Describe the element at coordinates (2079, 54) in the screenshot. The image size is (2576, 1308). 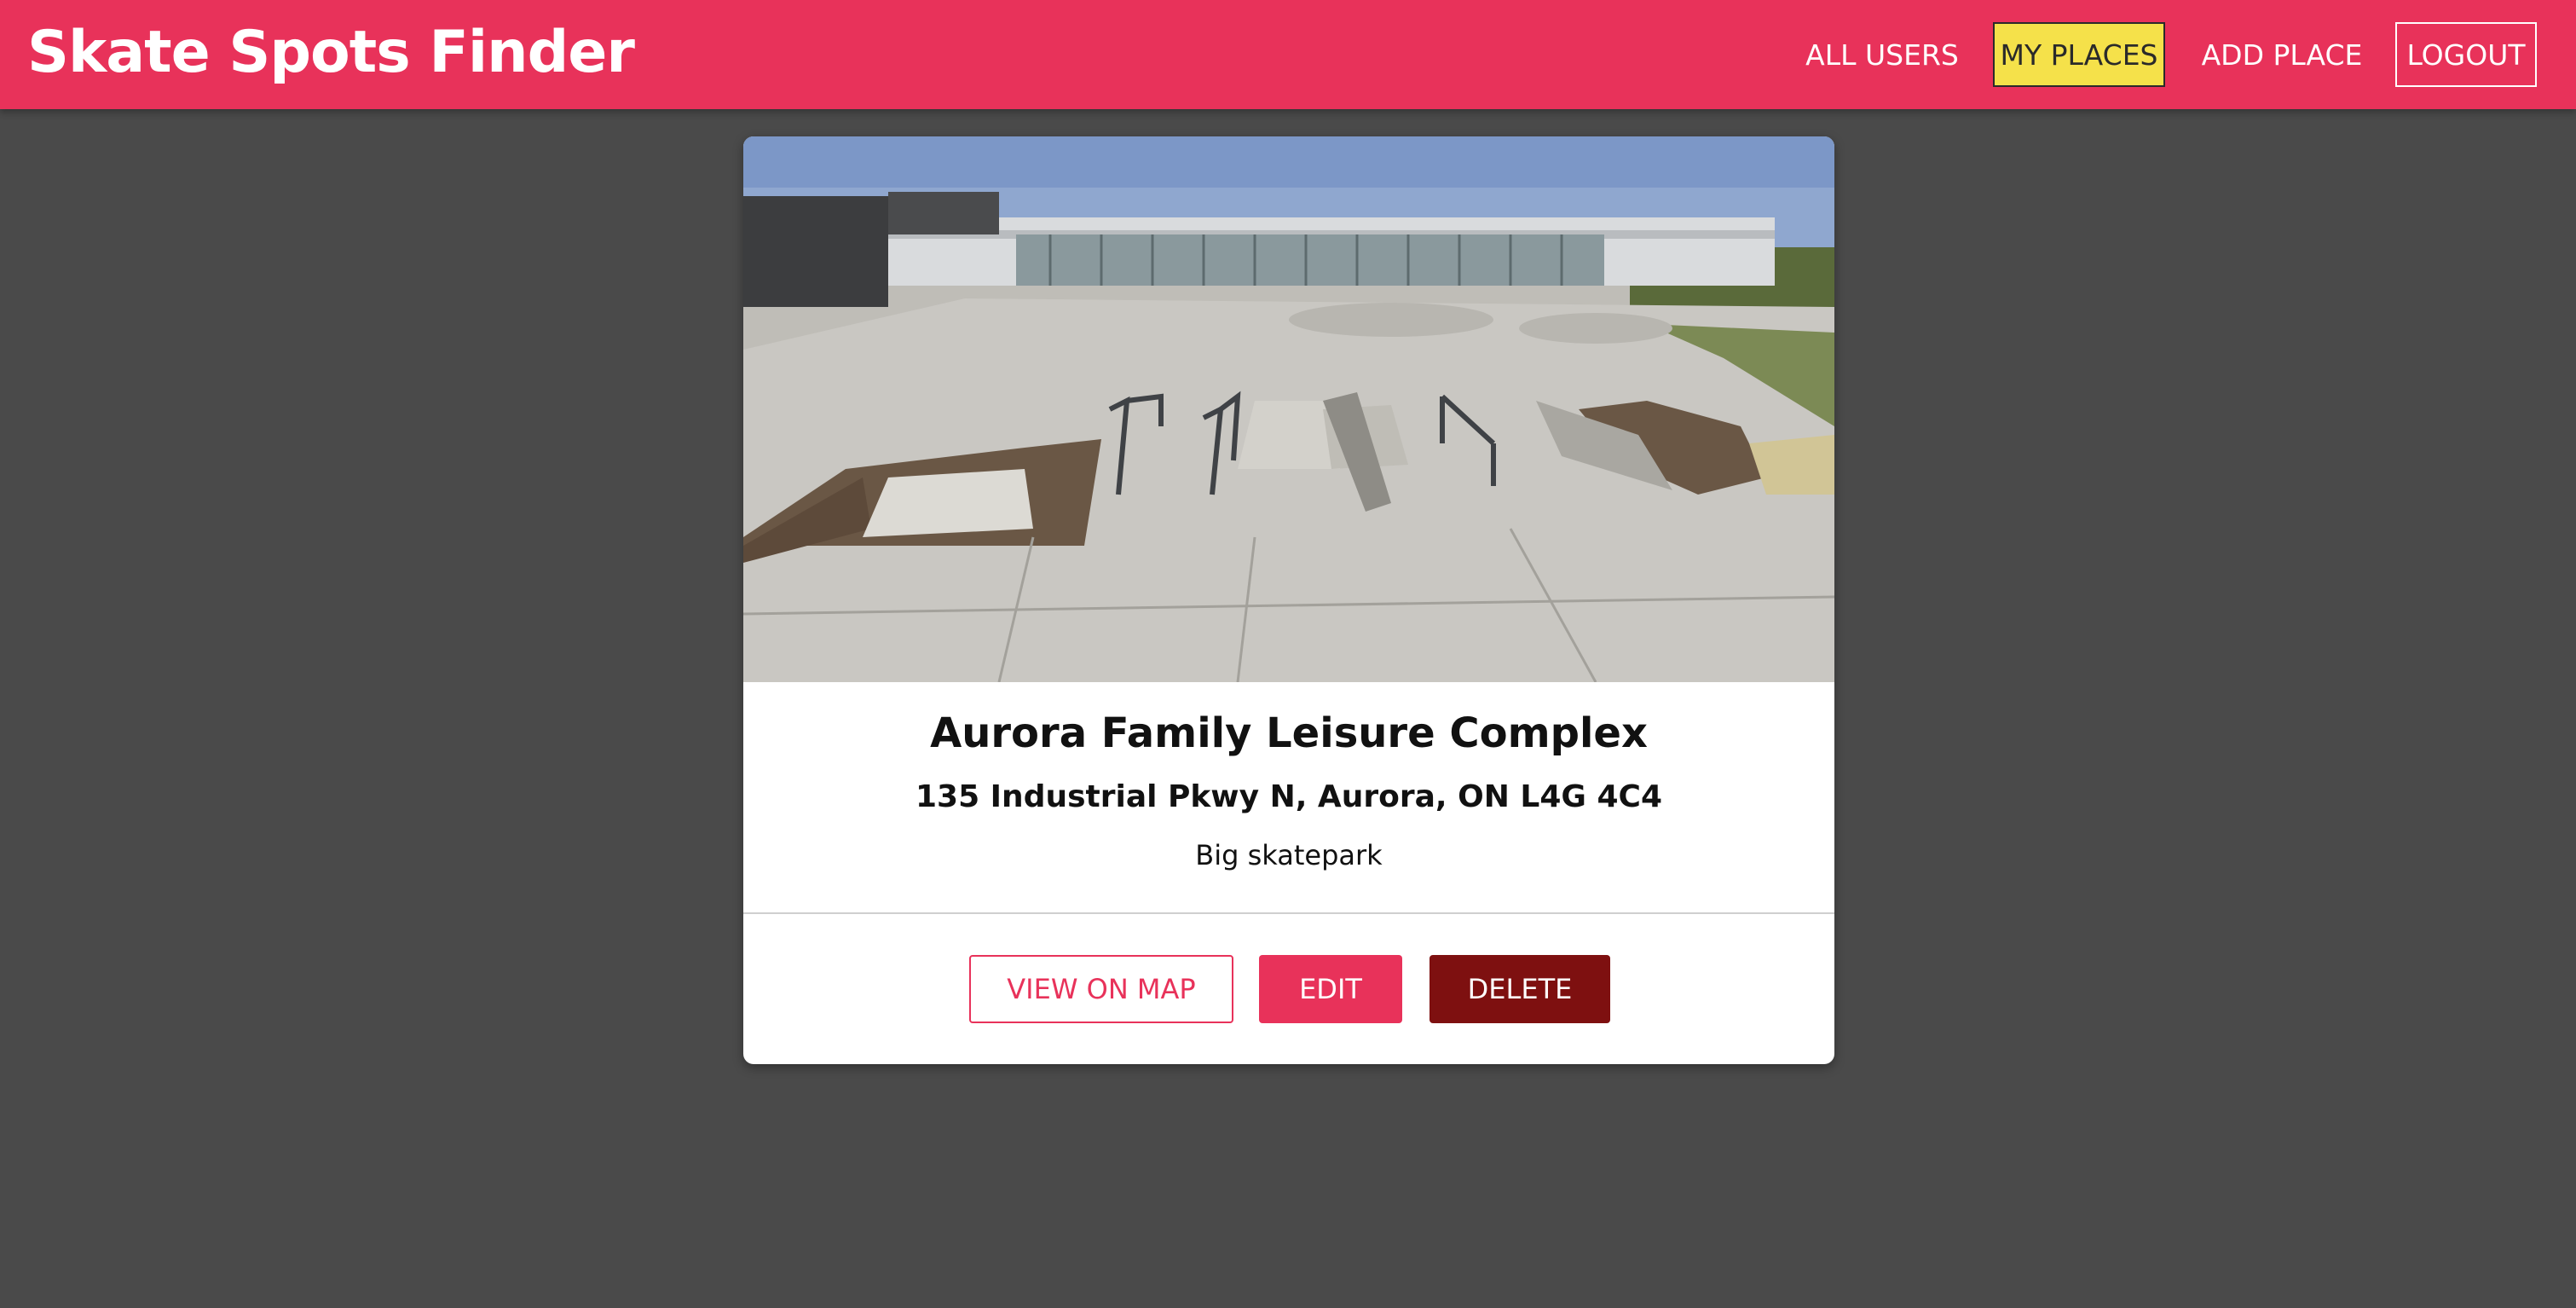
I see `nav-my-places: MY PLACES` at that location.